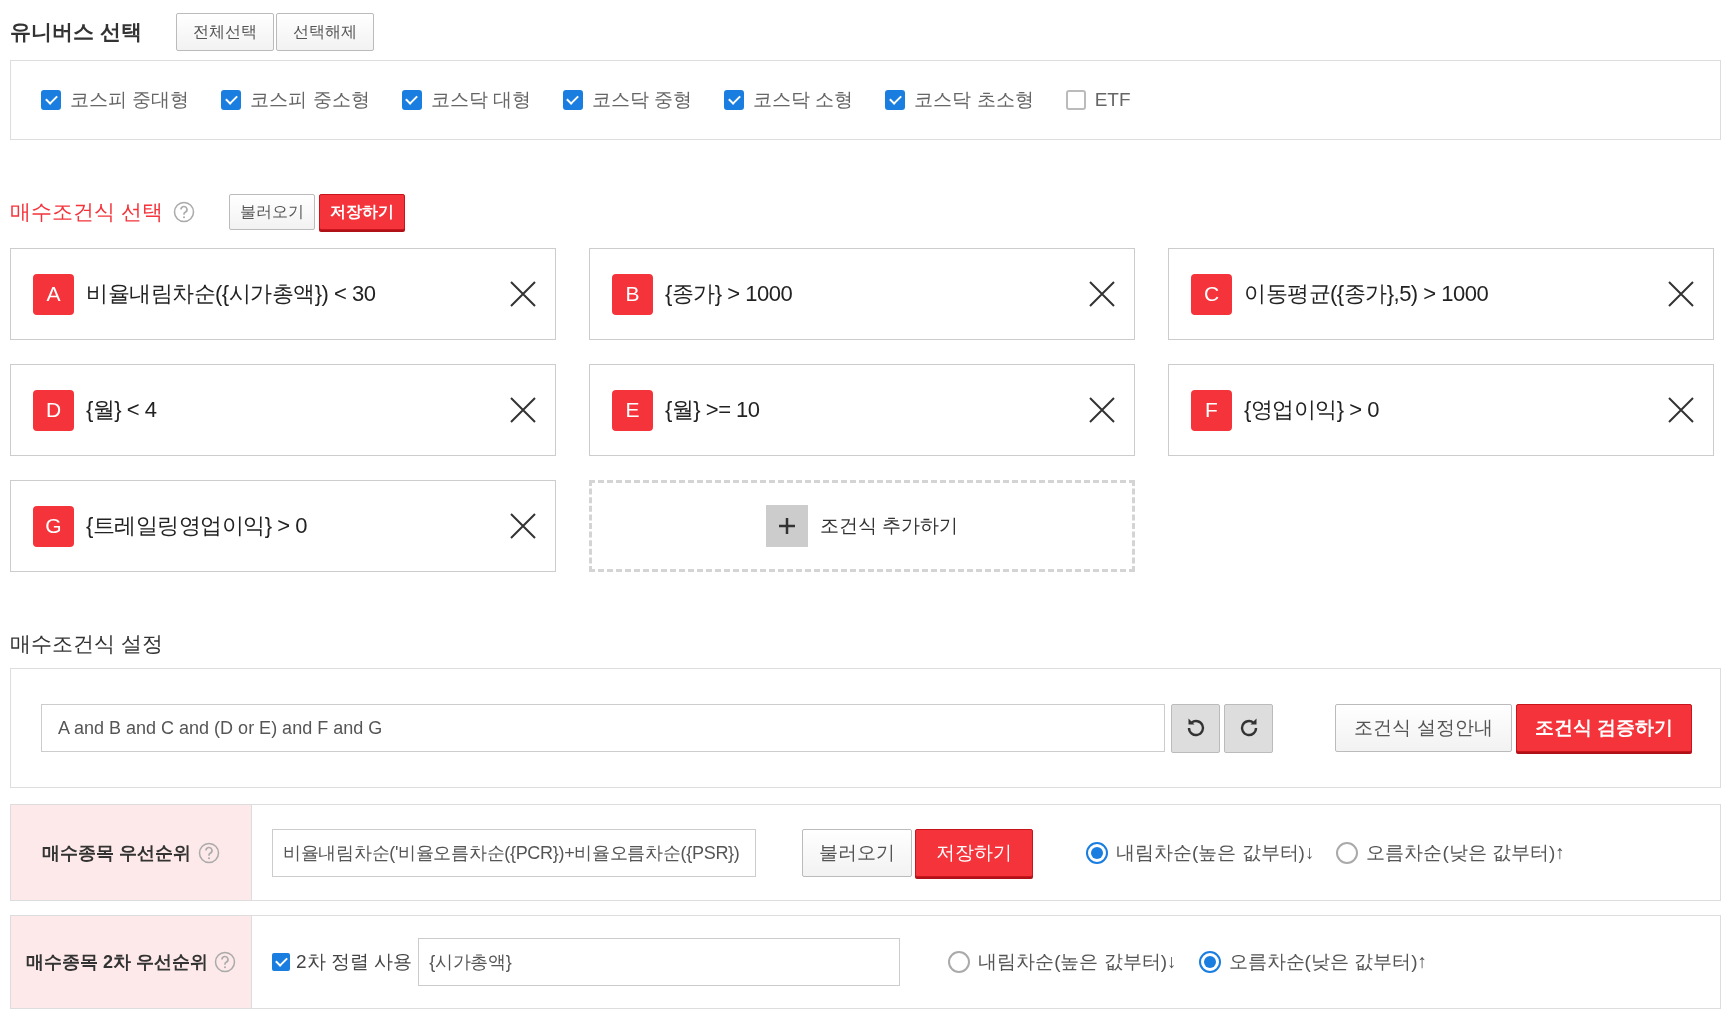  Describe the element at coordinates (1195, 728) in the screenshot. I see `undo-button` at that location.